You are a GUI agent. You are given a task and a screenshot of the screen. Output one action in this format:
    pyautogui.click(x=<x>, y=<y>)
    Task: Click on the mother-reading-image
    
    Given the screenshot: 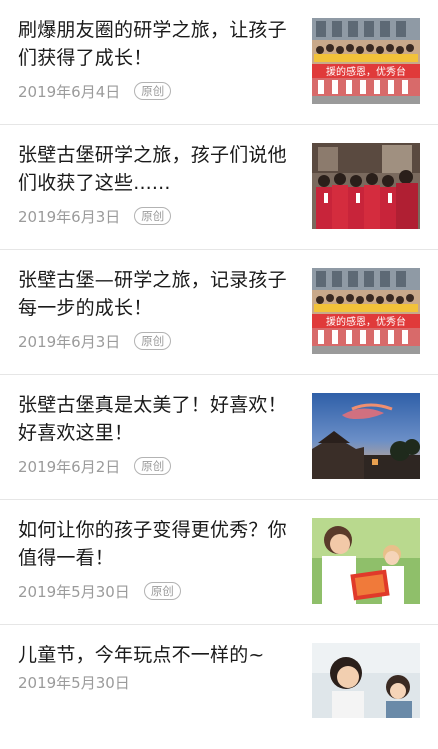 What is the action you would take?
    pyautogui.click(x=366, y=561)
    